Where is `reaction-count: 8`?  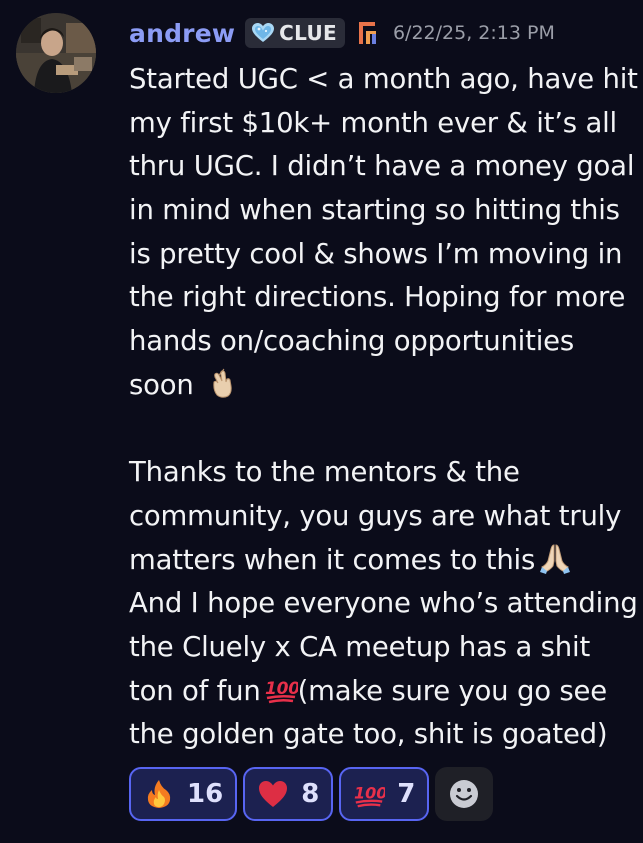 reaction-count: 8 is located at coordinates (310, 794).